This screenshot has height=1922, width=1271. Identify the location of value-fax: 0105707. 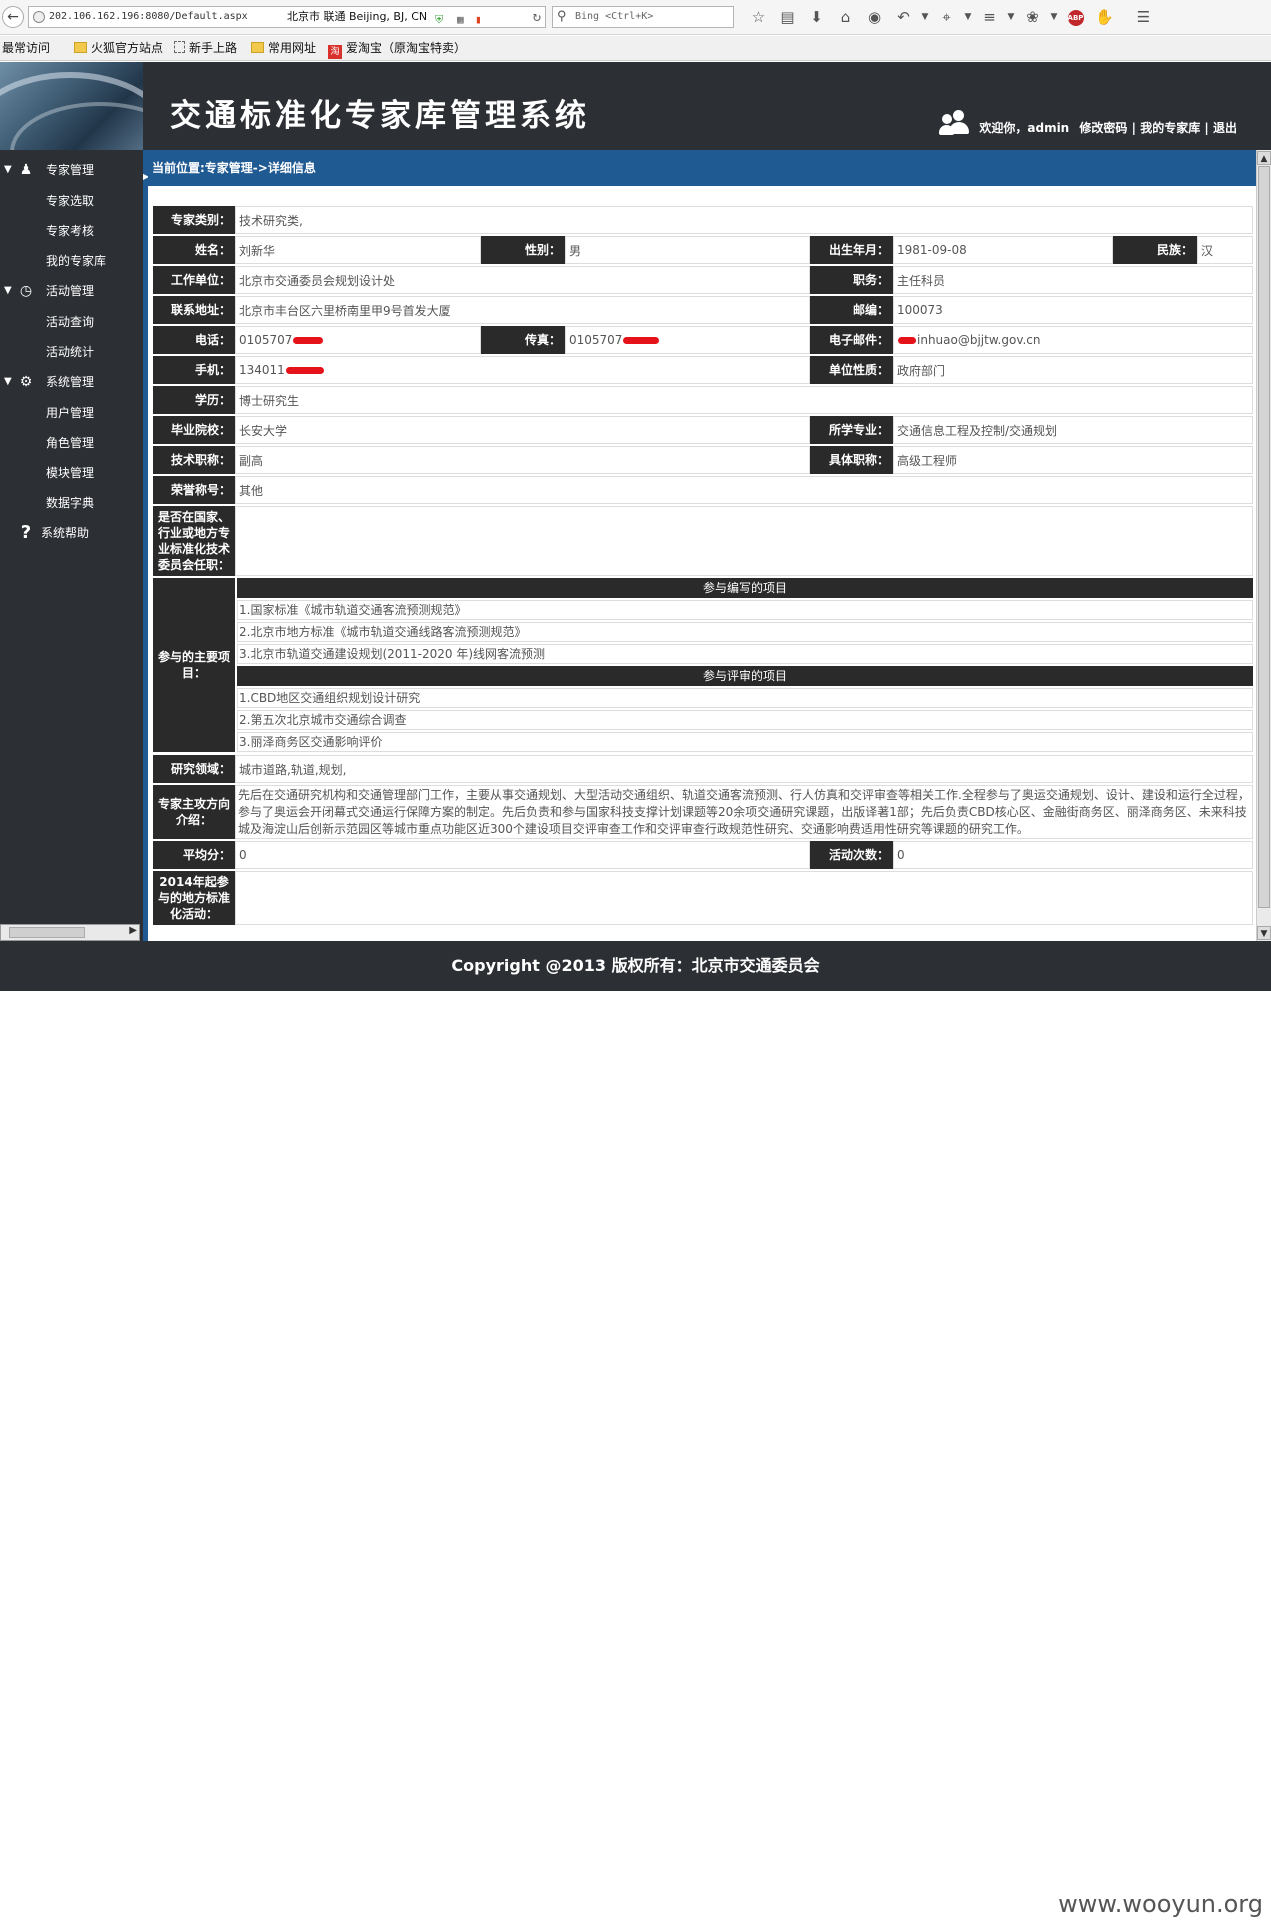
(687, 340).